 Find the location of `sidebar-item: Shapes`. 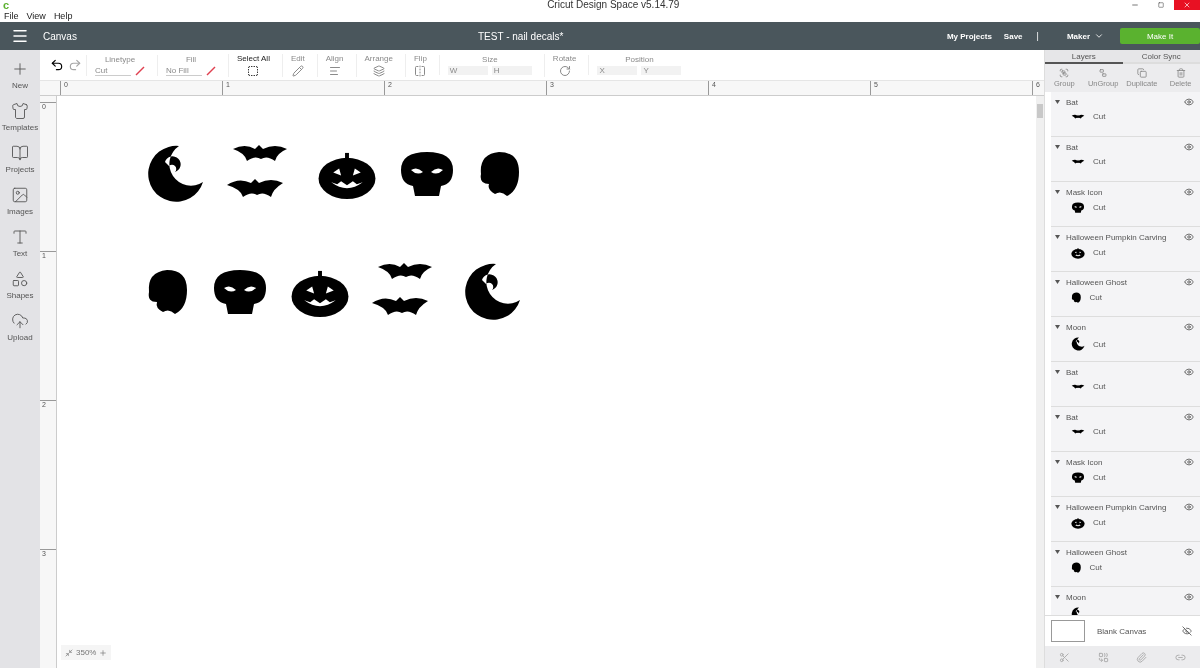

sidebar-item: Shapes is located at coordinates (20, 285).